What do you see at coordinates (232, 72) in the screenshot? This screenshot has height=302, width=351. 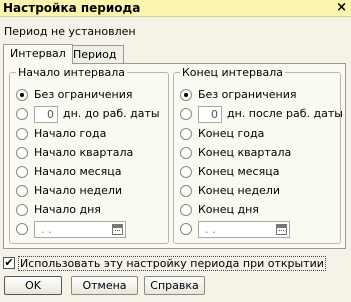 I see `end-interval-title: Конец интервала` at bounding box center [232, 72].